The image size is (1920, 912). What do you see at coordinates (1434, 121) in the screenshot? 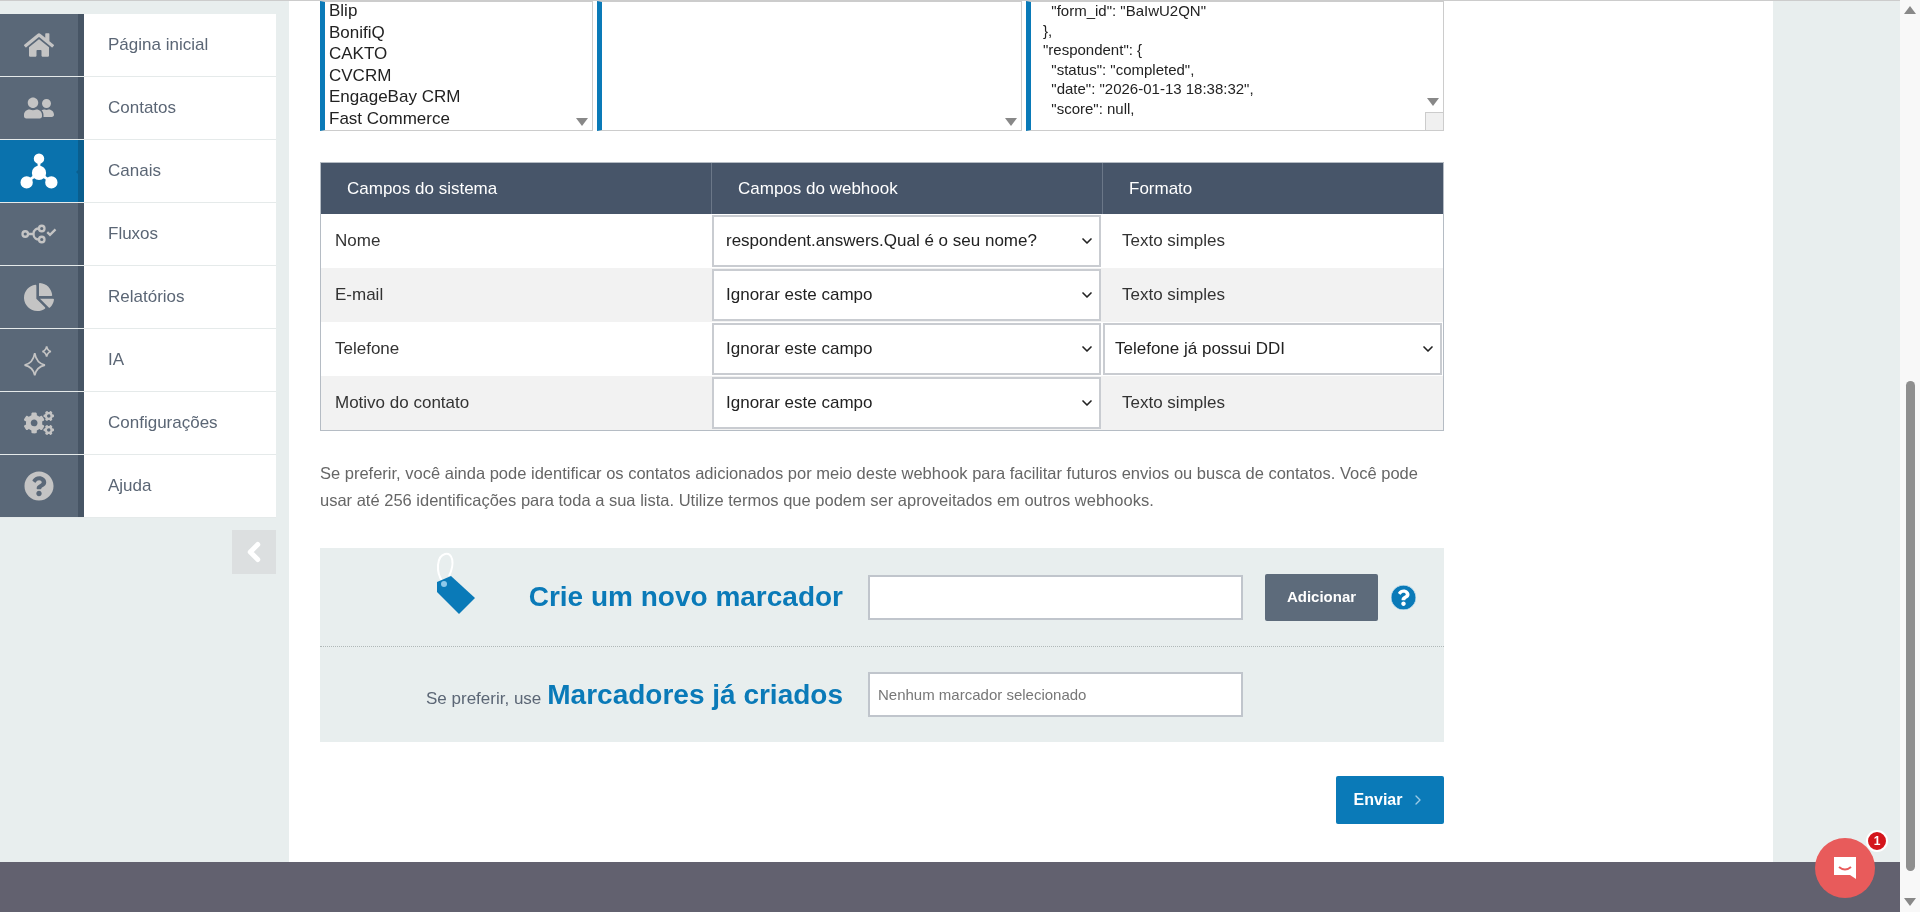
I see `resize-handle-icon` at bounding box center [1434, 121].